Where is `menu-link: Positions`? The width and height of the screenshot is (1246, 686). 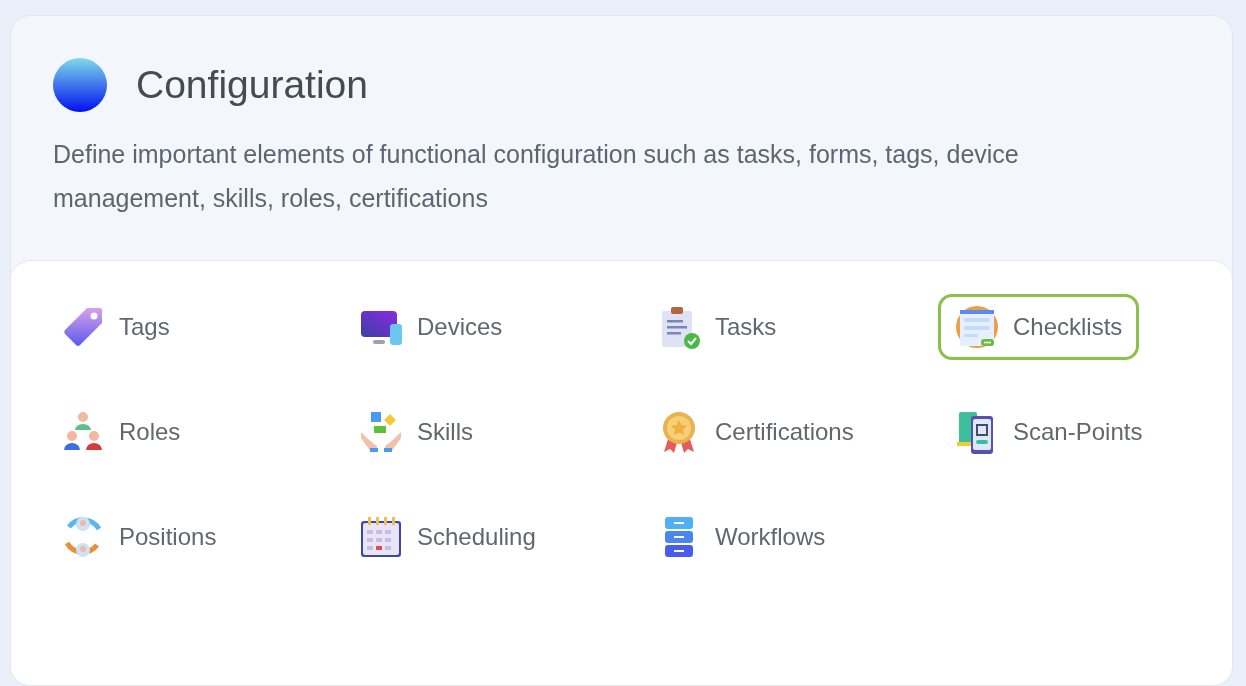 menu-link: Positions is located at coordinates (139, 537).